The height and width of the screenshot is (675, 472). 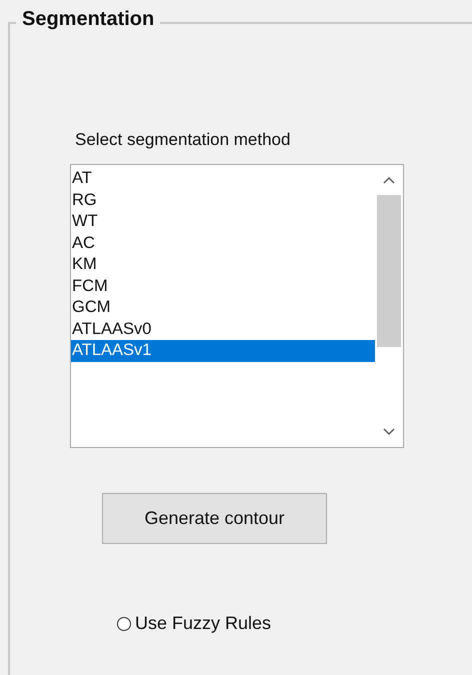 What do you see at coordinates (389, 180) in the screenshot?
I see `scroll-up-icon` at bounding box center [389, 180].